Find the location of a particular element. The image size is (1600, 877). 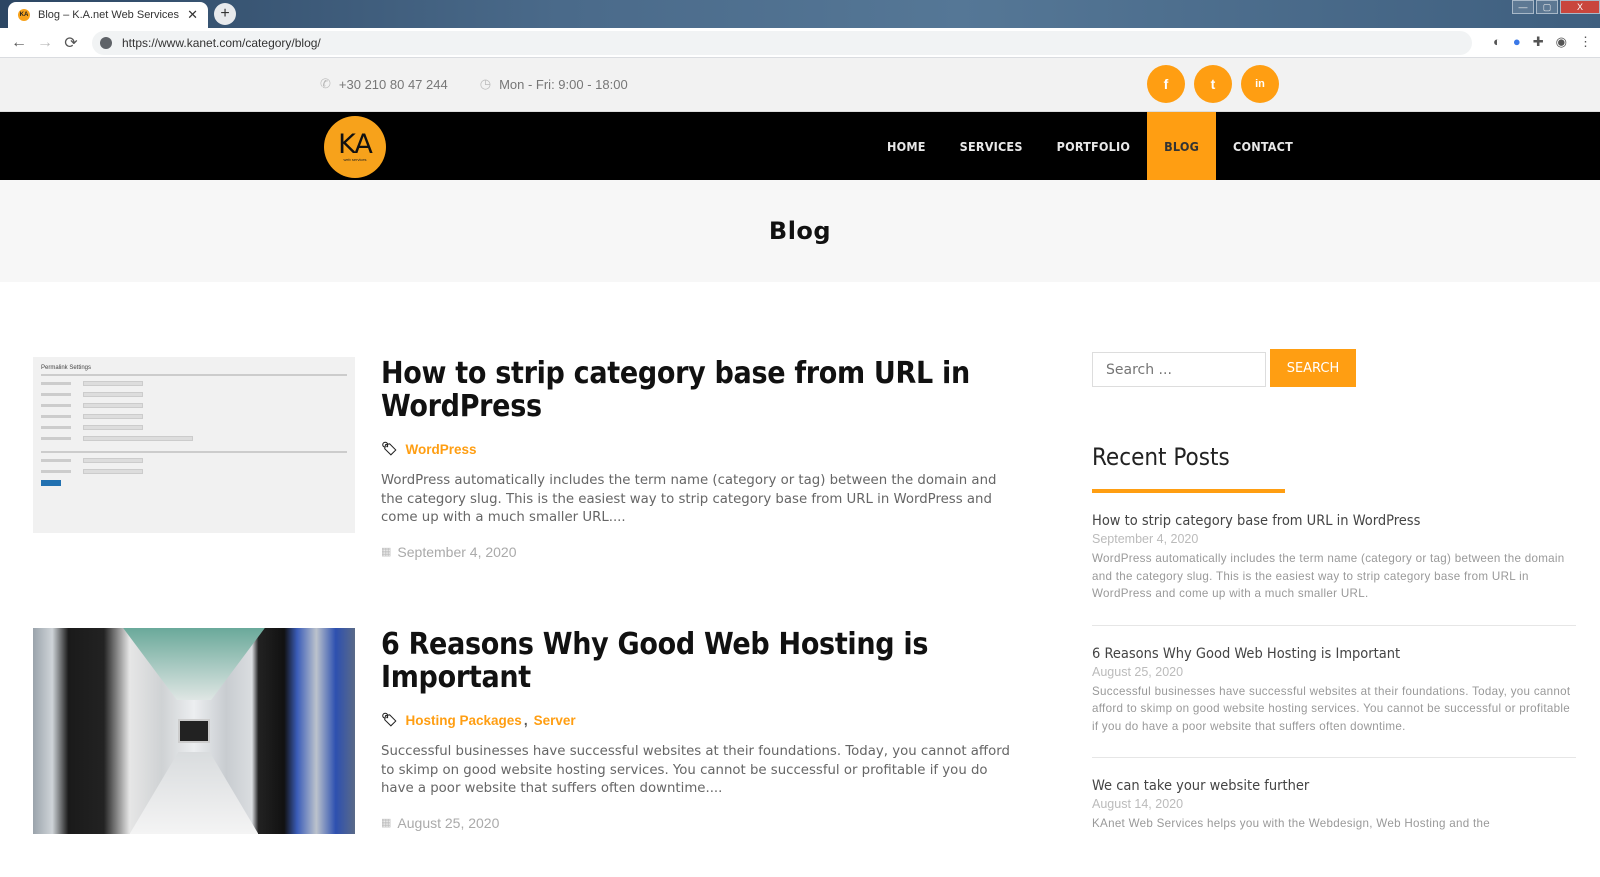

nav-menu: HOME SERVICES PORTFOLIO BLOG CONTACT is located at coordinates (1090, 146).